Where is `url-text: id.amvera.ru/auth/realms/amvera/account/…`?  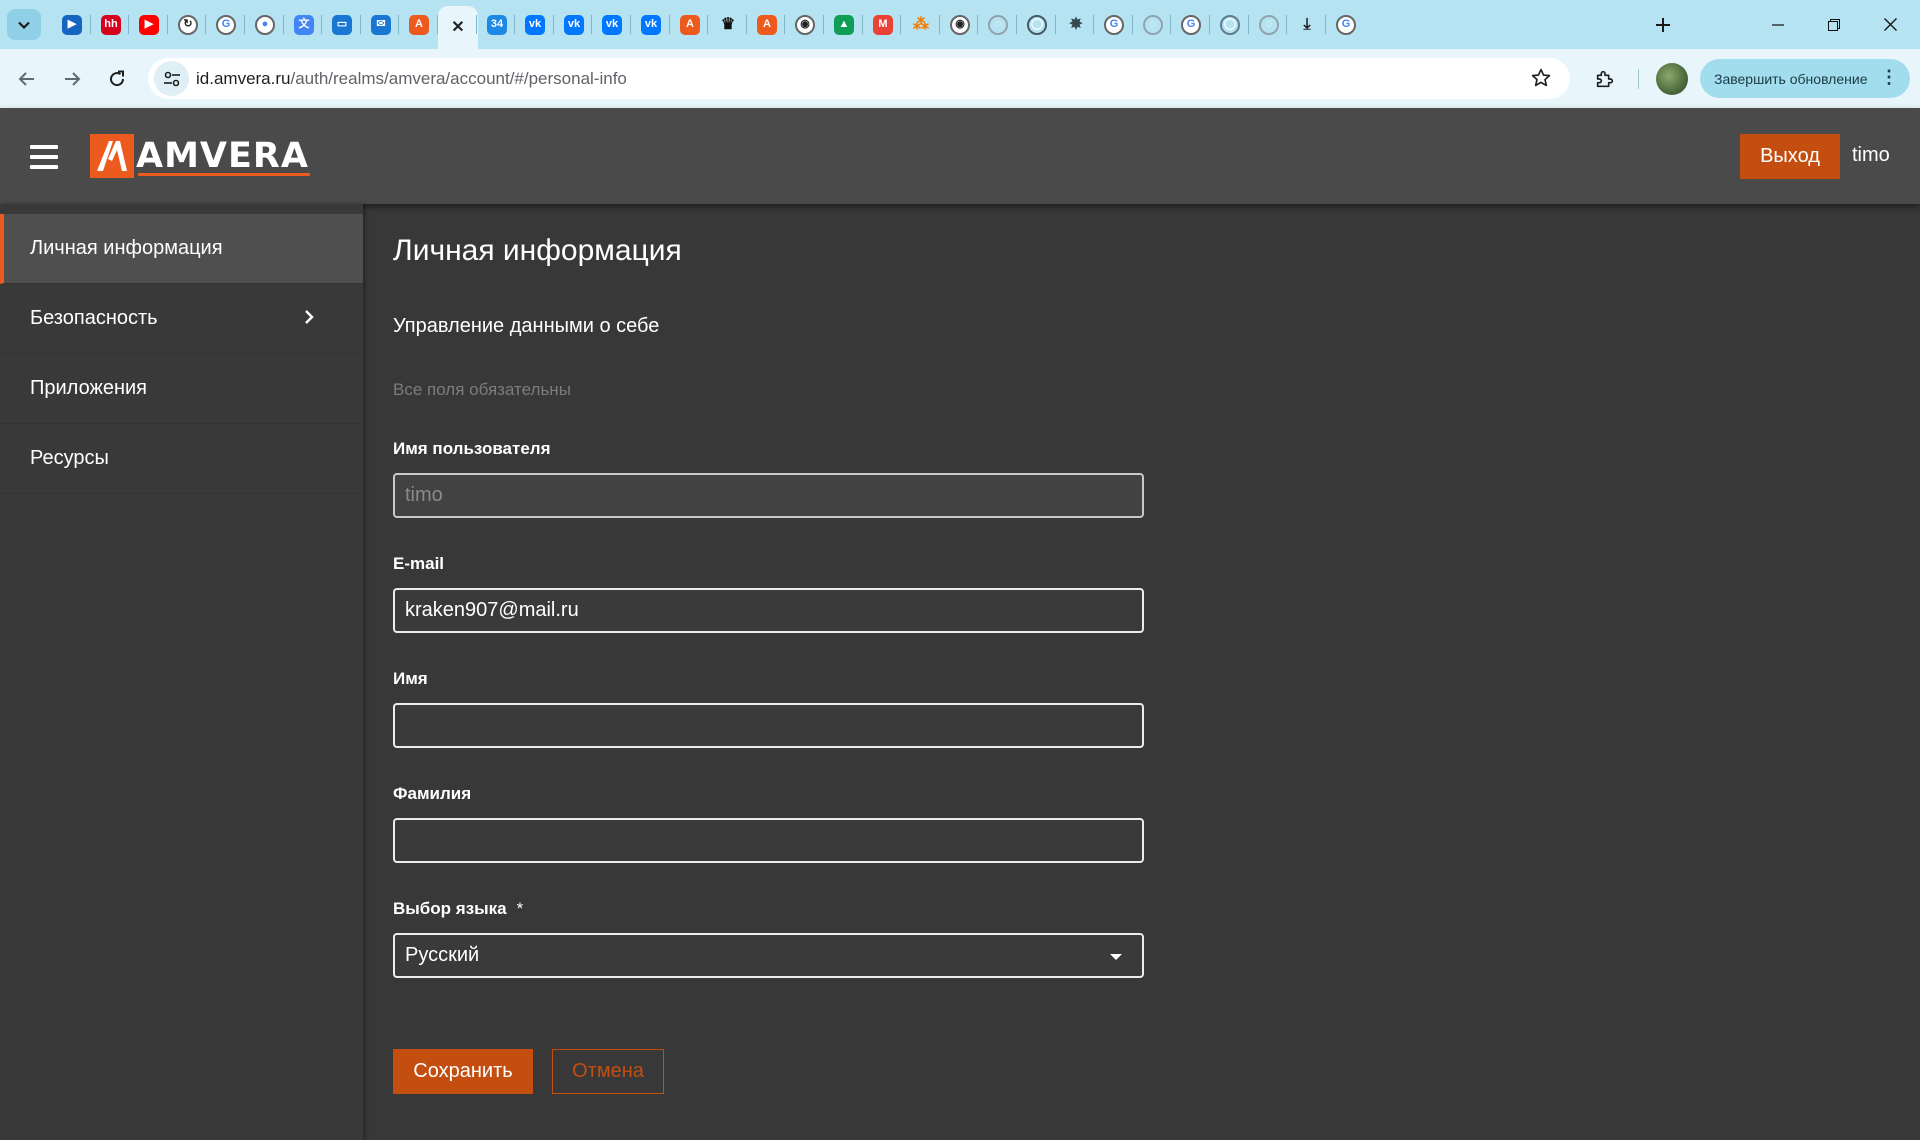 url-text: id.amvera.ru/auth/realms/amvera/account/… is located at coordinates (411, 79).